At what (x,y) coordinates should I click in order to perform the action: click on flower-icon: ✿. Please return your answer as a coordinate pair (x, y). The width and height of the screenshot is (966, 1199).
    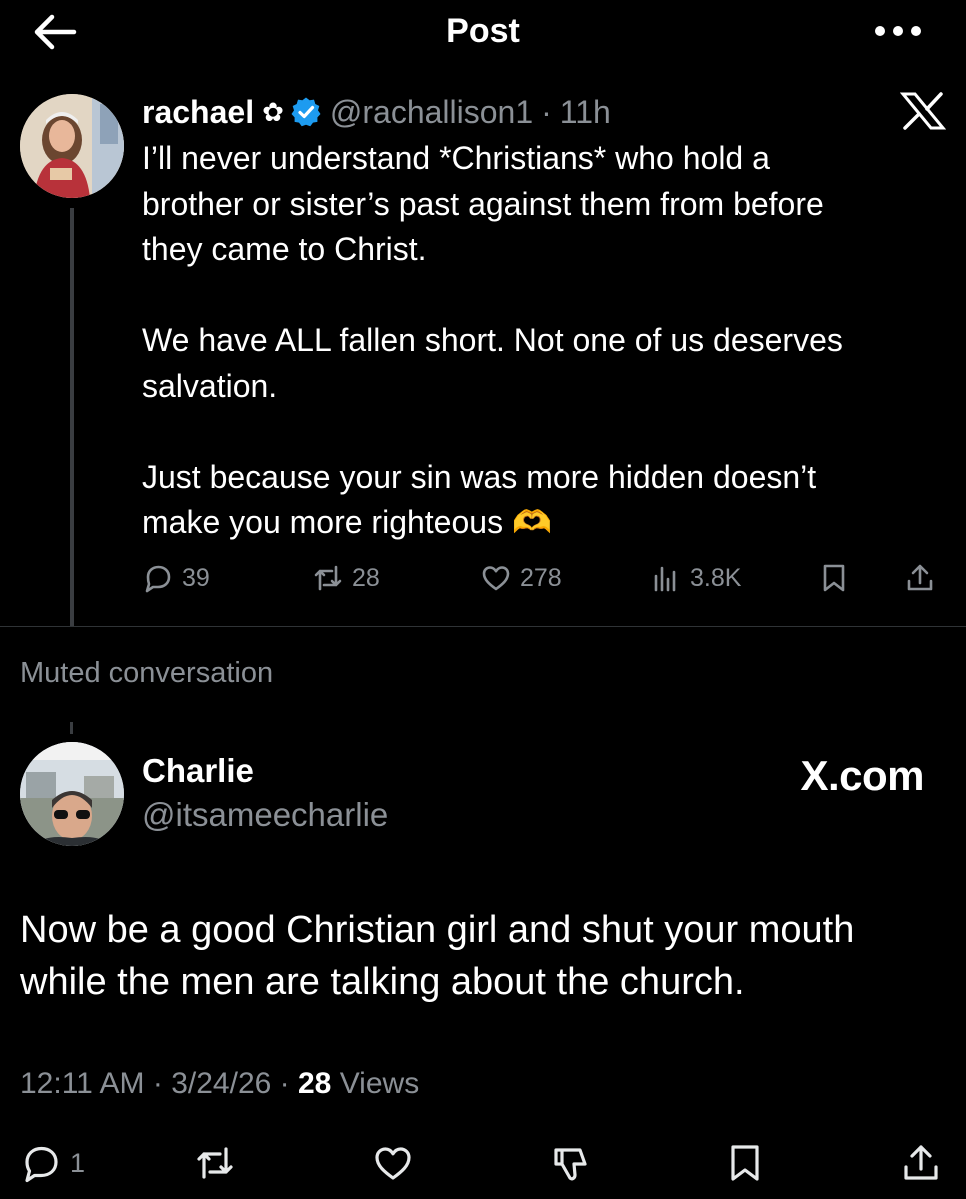
    Looking at the image, I should click on (273, 111).